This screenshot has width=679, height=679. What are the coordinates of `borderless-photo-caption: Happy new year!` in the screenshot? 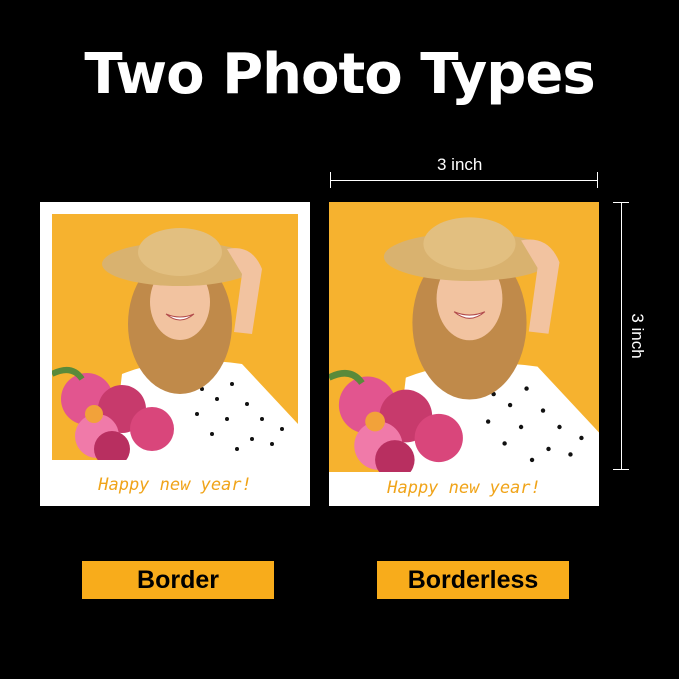 It's located at (464, 488).